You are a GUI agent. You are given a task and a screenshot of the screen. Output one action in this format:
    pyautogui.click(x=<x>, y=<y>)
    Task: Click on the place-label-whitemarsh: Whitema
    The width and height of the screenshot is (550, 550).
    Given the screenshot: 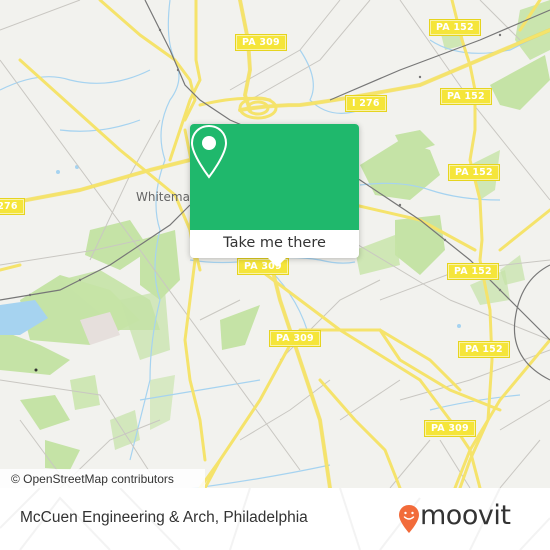 What is the action you would take?
    pyautogui.click(x=163, y=197)
    